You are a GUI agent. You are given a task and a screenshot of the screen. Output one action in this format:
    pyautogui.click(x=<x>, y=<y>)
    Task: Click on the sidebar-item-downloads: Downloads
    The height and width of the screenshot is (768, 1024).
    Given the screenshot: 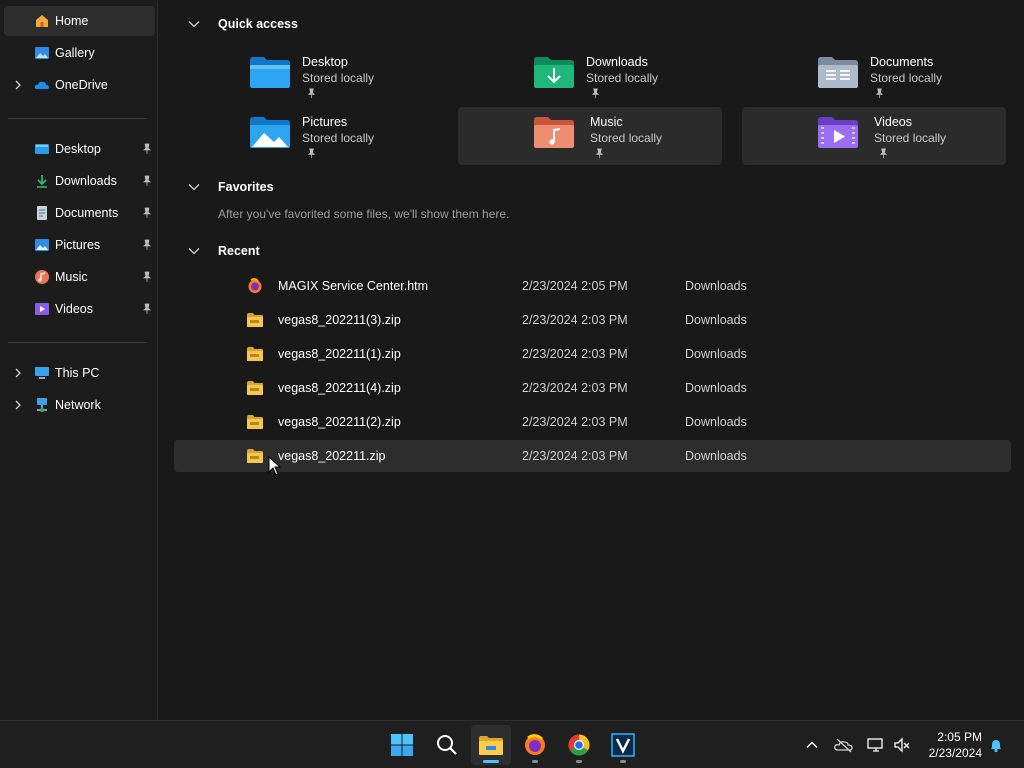 What is the action you would take?
    pyautogui.click(x=79, y=181)
    